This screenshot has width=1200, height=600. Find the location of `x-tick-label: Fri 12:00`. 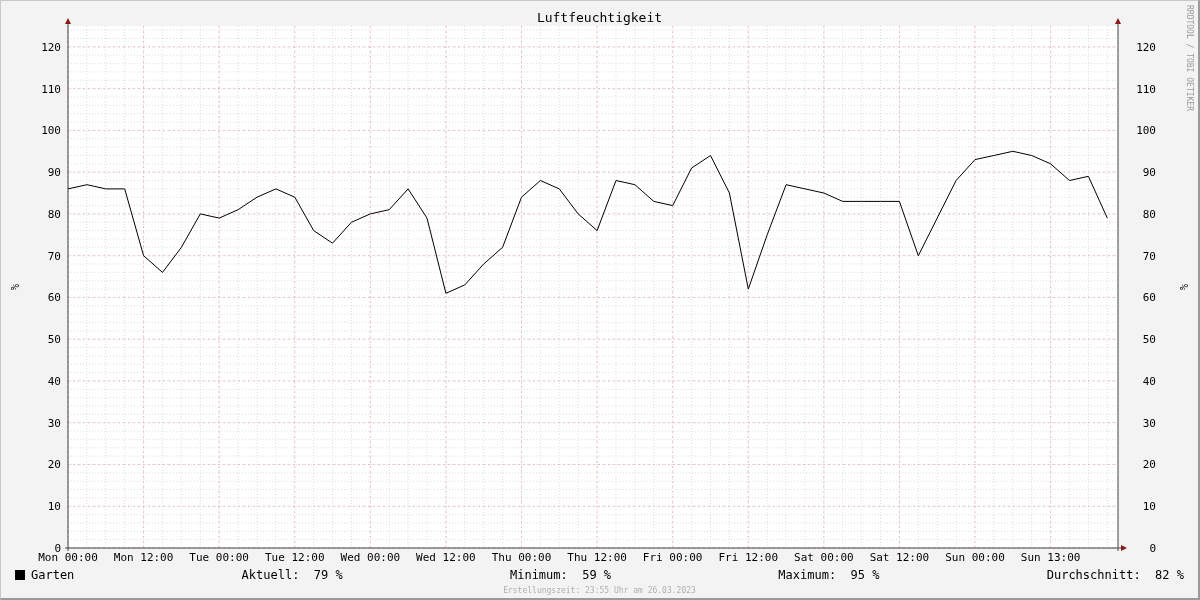

x-tick-label: Fri 12:00 is located at coordinates (748, 558).